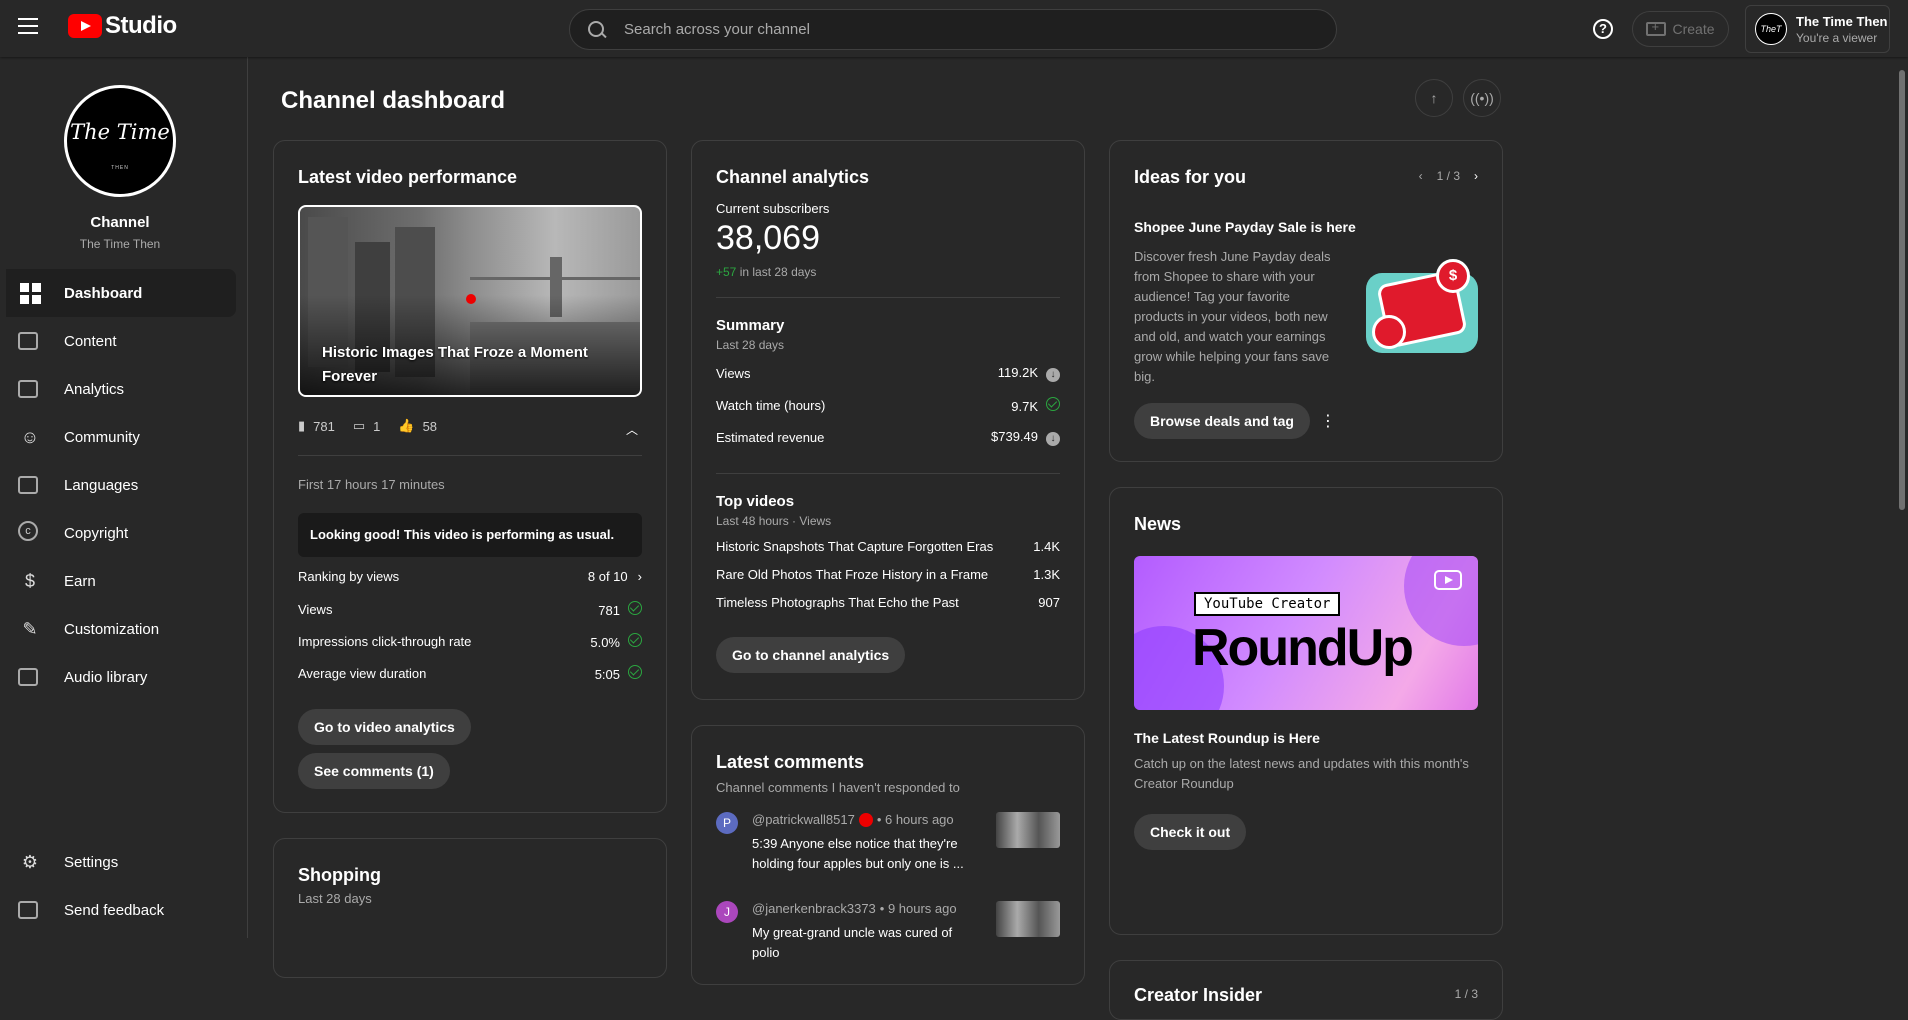  I want to click on row-value: $739.49, so click(1014, 436).